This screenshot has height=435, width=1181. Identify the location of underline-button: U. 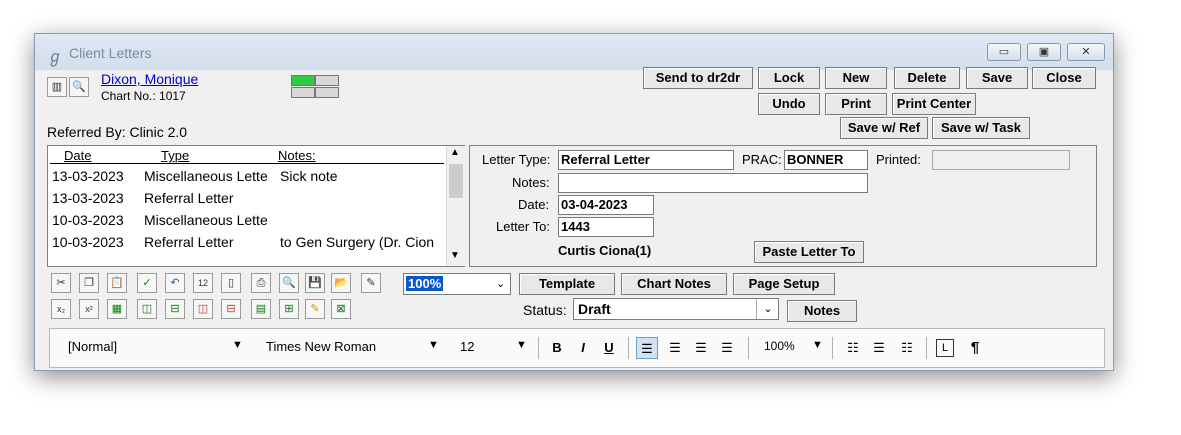
(609, 348).